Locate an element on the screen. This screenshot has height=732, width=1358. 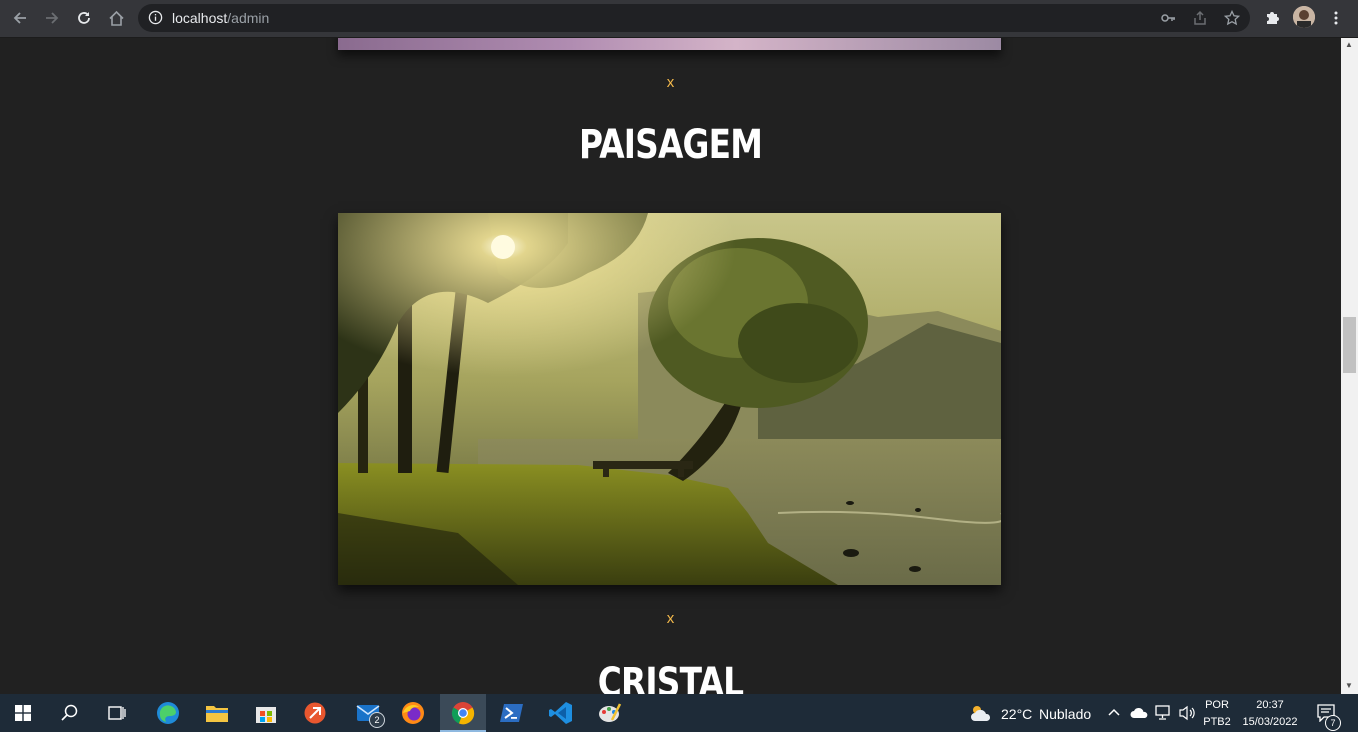
weather-cloud-icon is located at coordinates (981, 715).